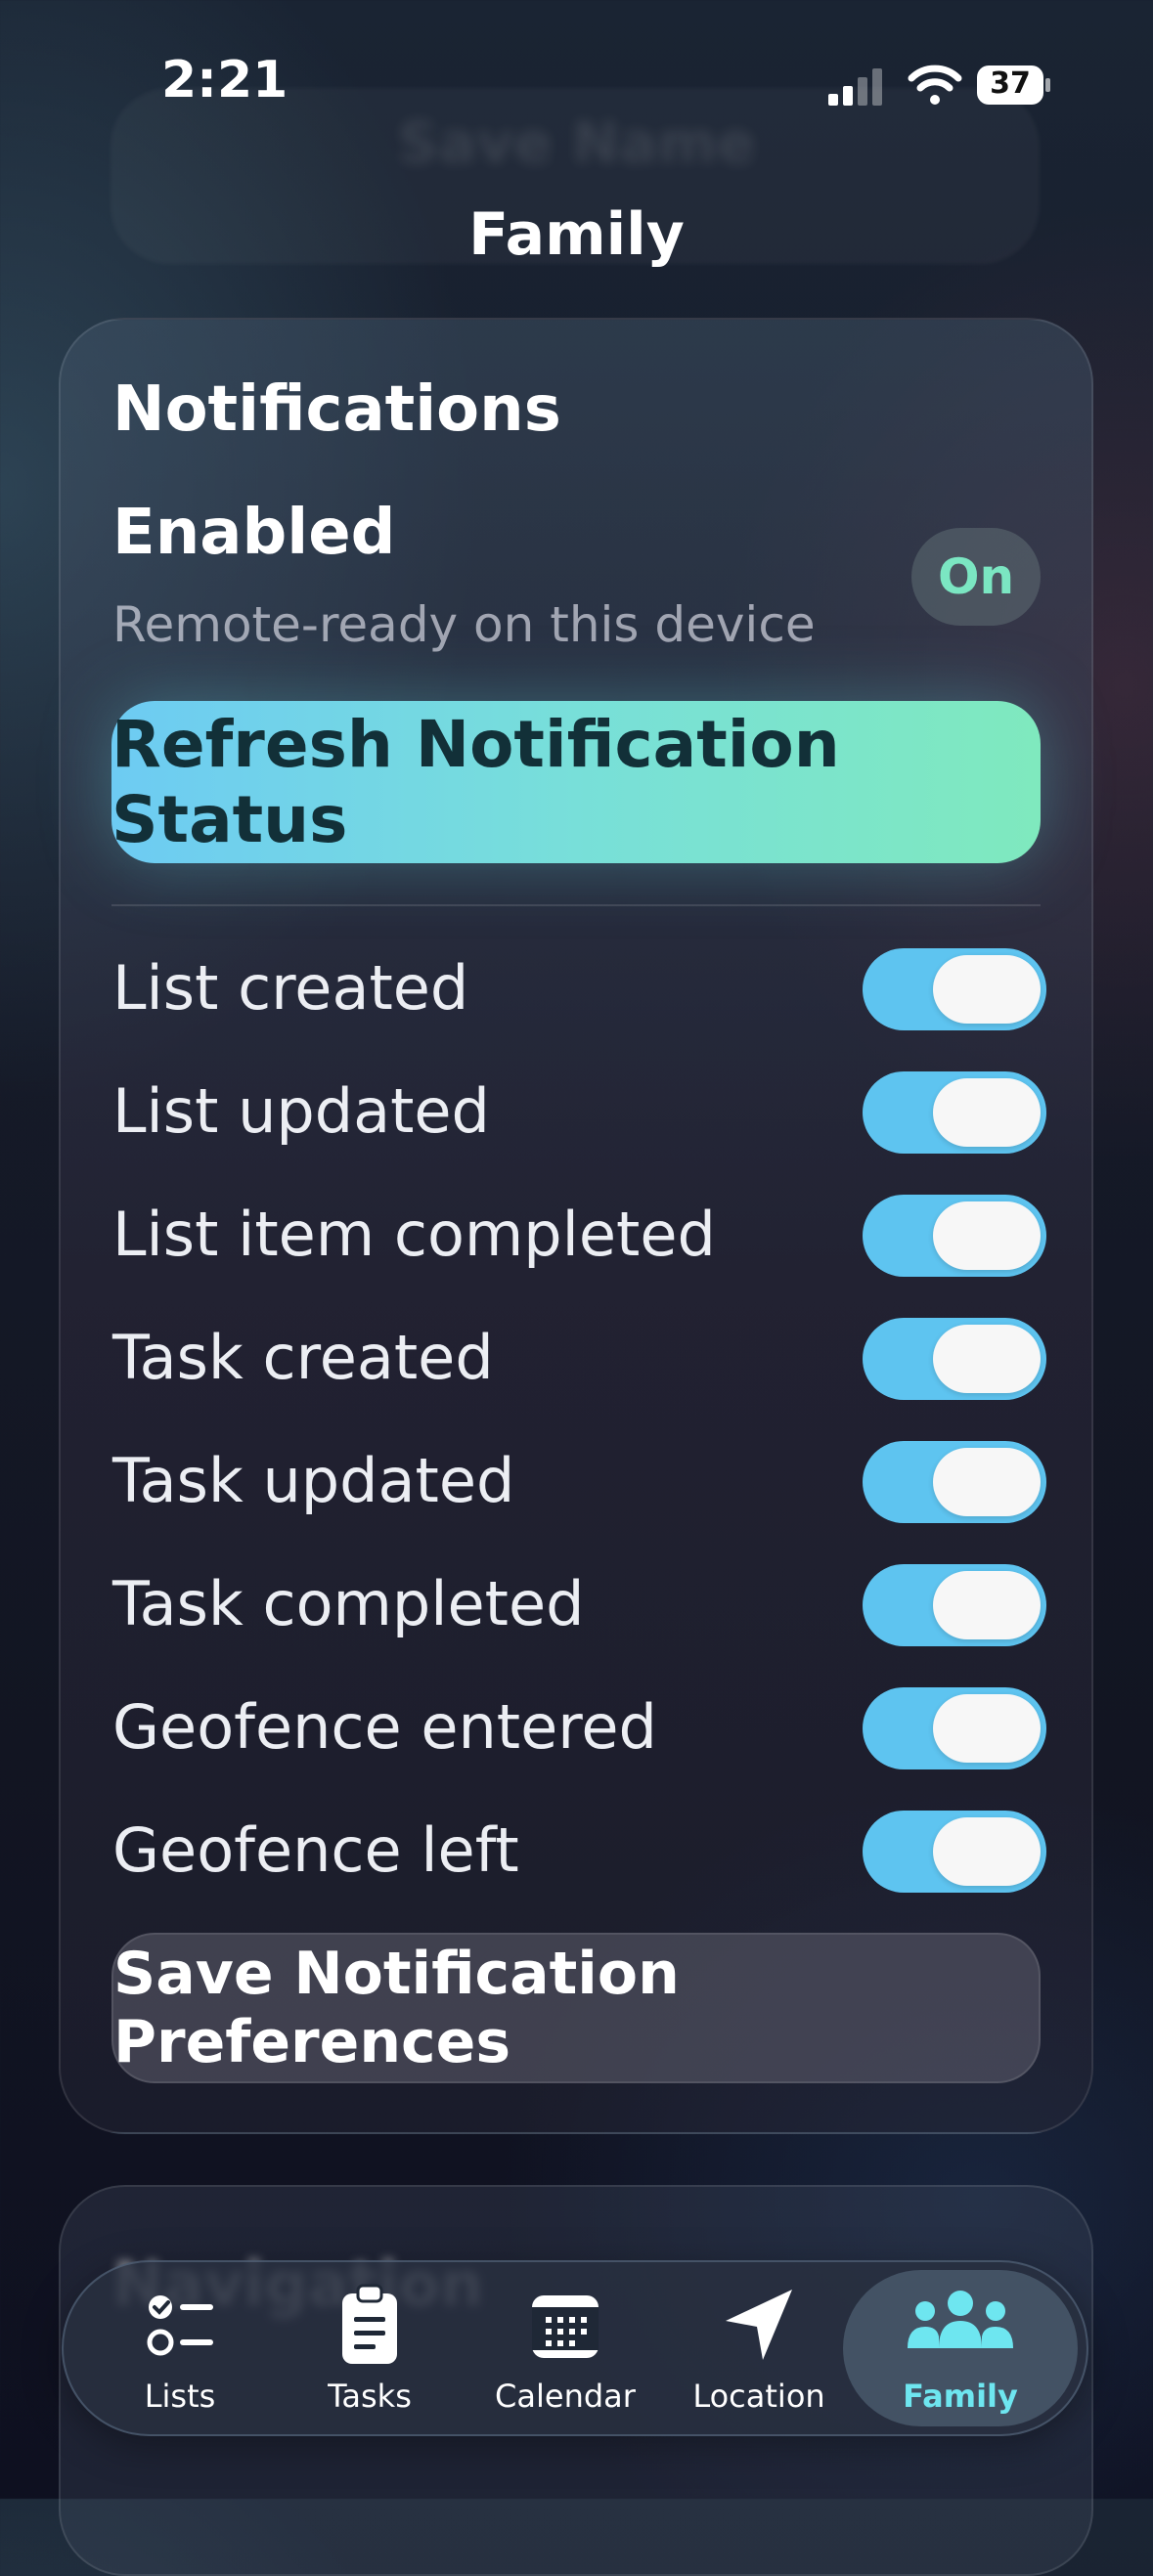 The width and height of the screenshot is (1153, 2576). I want to click on ghost-header-text: Save Name, so click(576, 142).